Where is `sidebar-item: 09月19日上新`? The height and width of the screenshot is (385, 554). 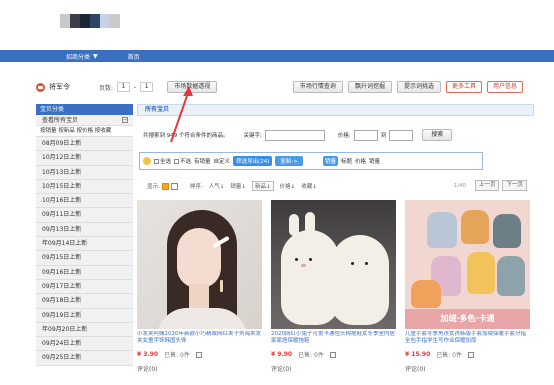 sidebar-item: 09月19日上新 is located at coordinates (84, 315).